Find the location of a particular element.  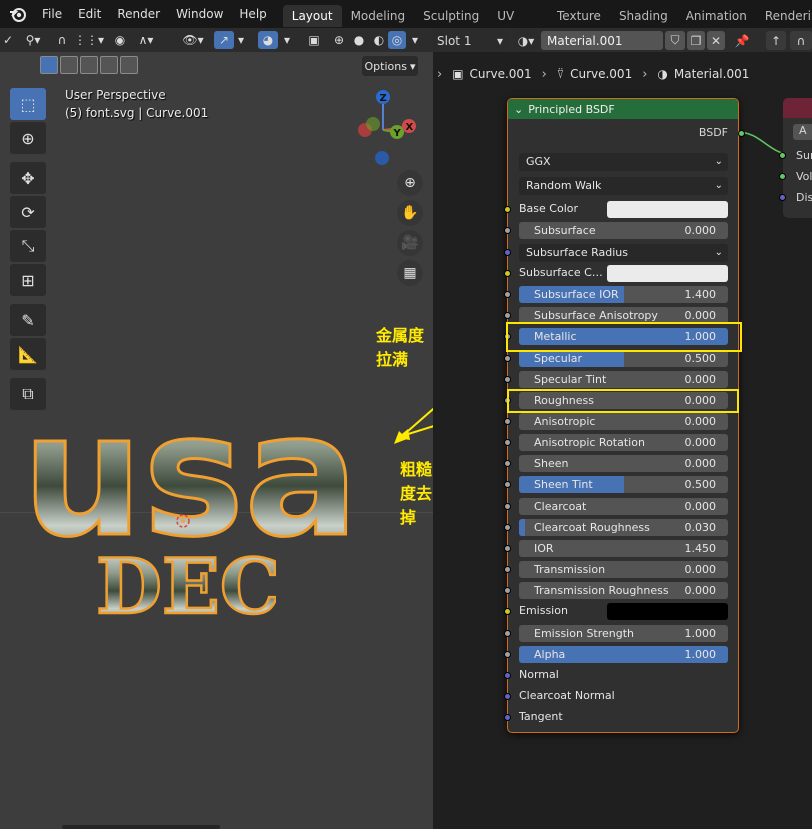

rotate-tool-icon: ⟳ is located at coordinates (28, 212).